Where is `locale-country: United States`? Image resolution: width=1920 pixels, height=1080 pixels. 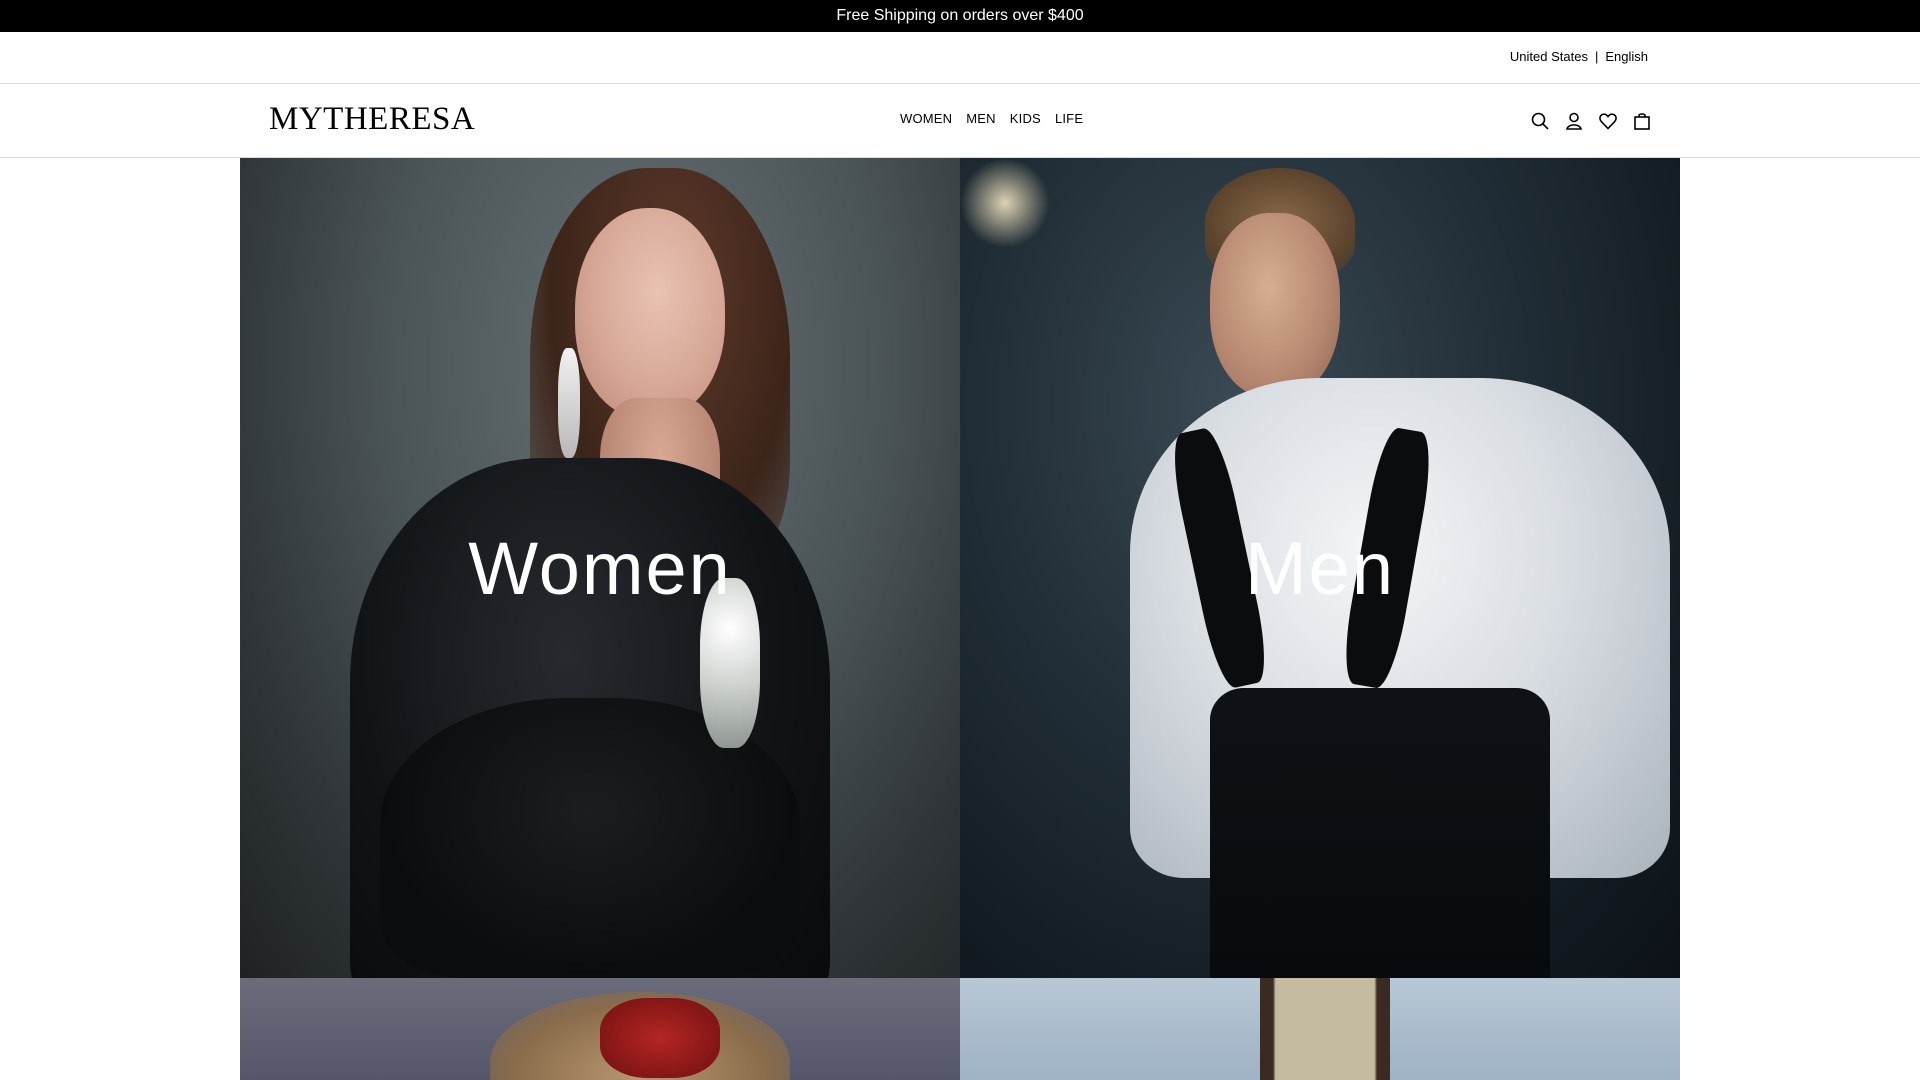
locale-country: United States is located at coordinates (1548, 56).